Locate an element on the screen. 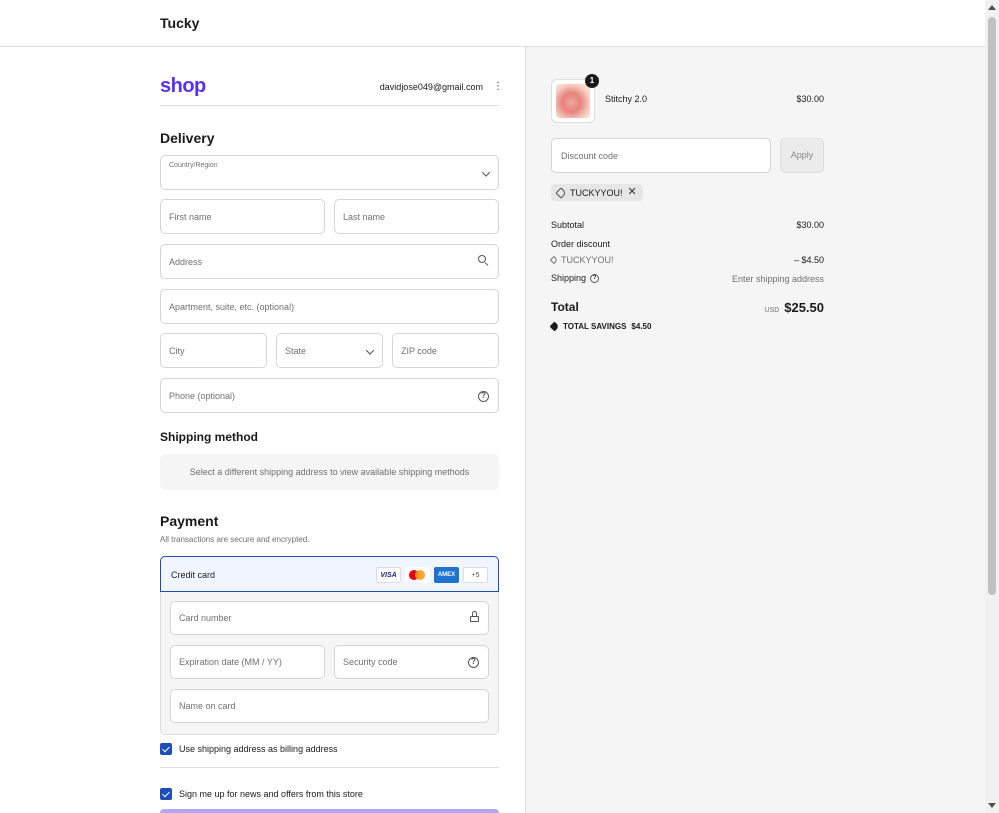 The height and width of the screenshot is (813, 999). billing-address-option: Use shipping address as billing address is located at coordinates (249, 749).